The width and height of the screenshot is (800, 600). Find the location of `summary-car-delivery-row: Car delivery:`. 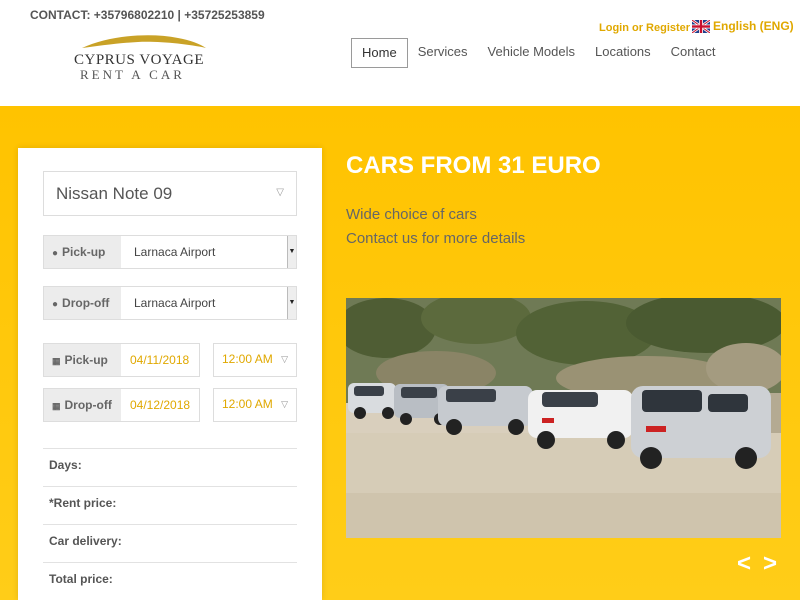

summary-car-delivery-row: Car delivery: is located at coordinates (170, 543).